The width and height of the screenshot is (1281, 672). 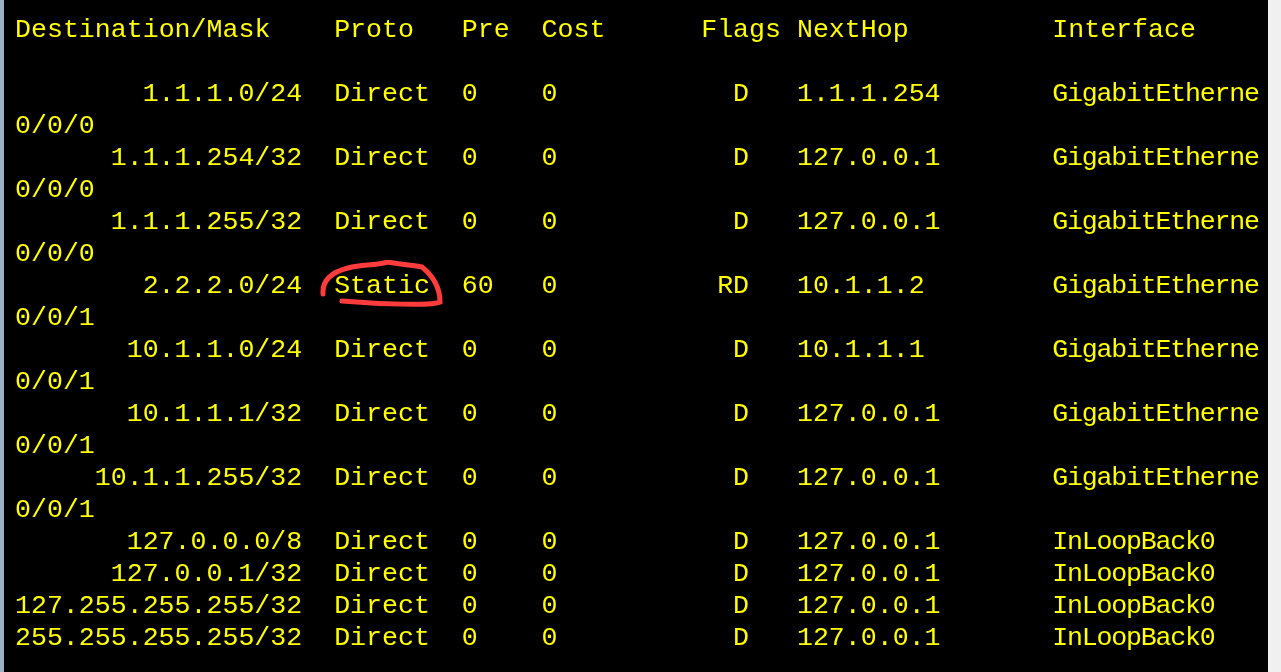 What do you see at coordinates (198, 478) in the screenshot?
I see `destination-text: 10.1.1.255/32` at bounding box center [198, 478].